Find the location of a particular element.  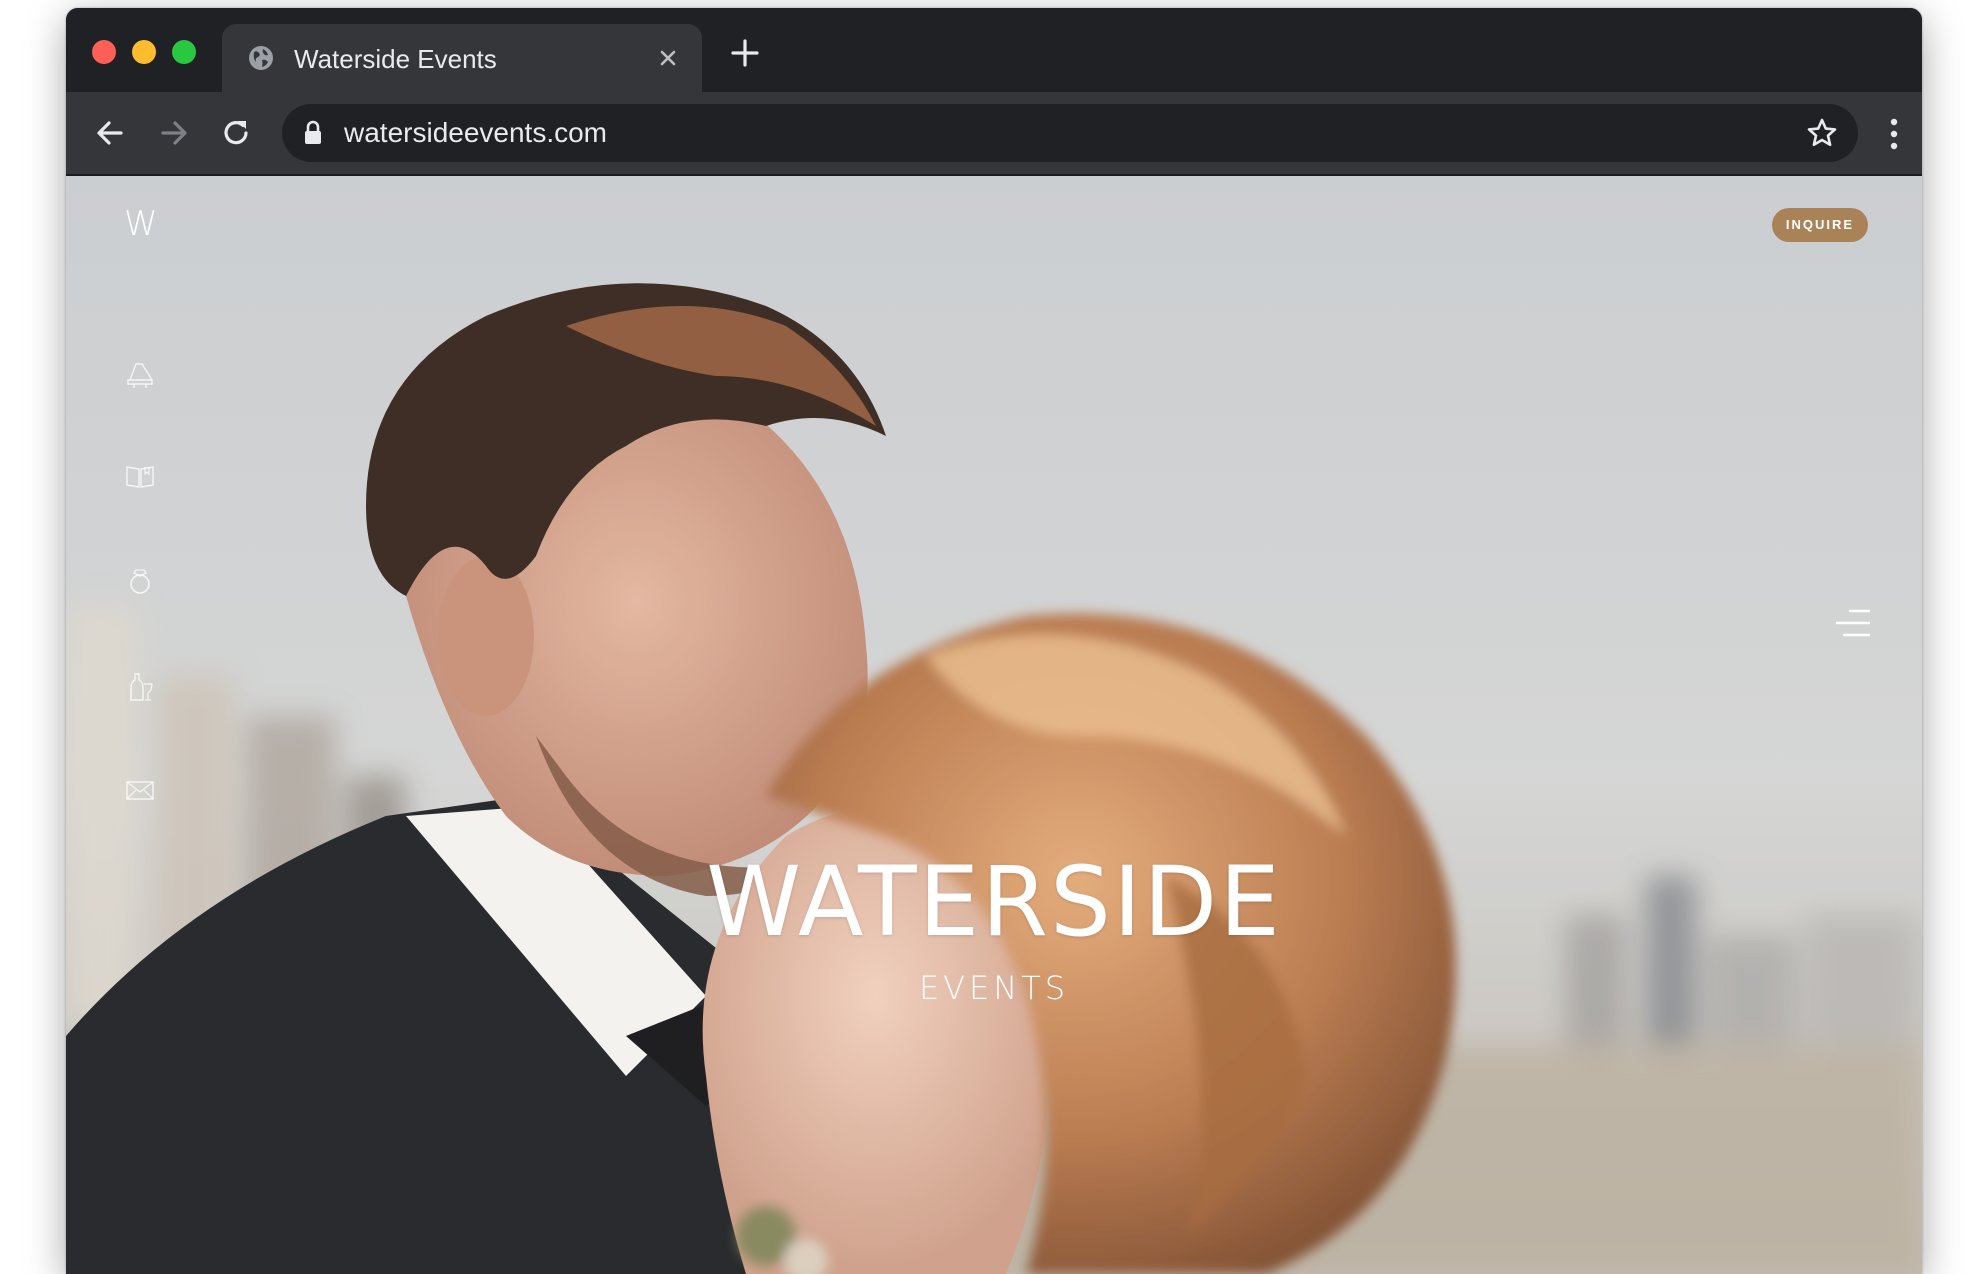

forward-arrow-icon is located at coordinates (174, 133).